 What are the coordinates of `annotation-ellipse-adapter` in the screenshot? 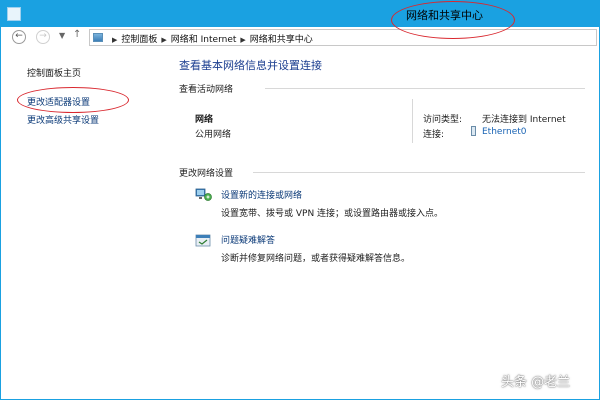 It's located at (73, 100).